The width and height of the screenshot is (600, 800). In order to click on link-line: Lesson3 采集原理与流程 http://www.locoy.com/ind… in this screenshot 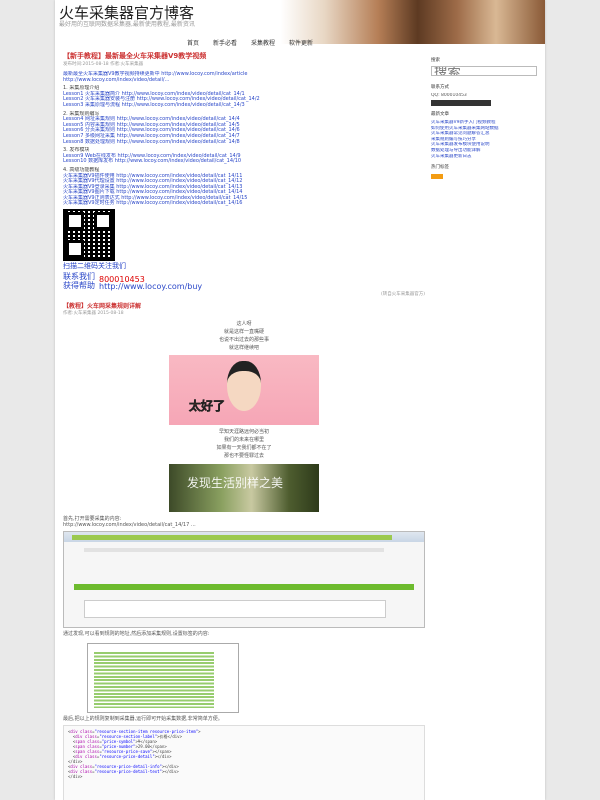, I will do `click(244, 104)`.